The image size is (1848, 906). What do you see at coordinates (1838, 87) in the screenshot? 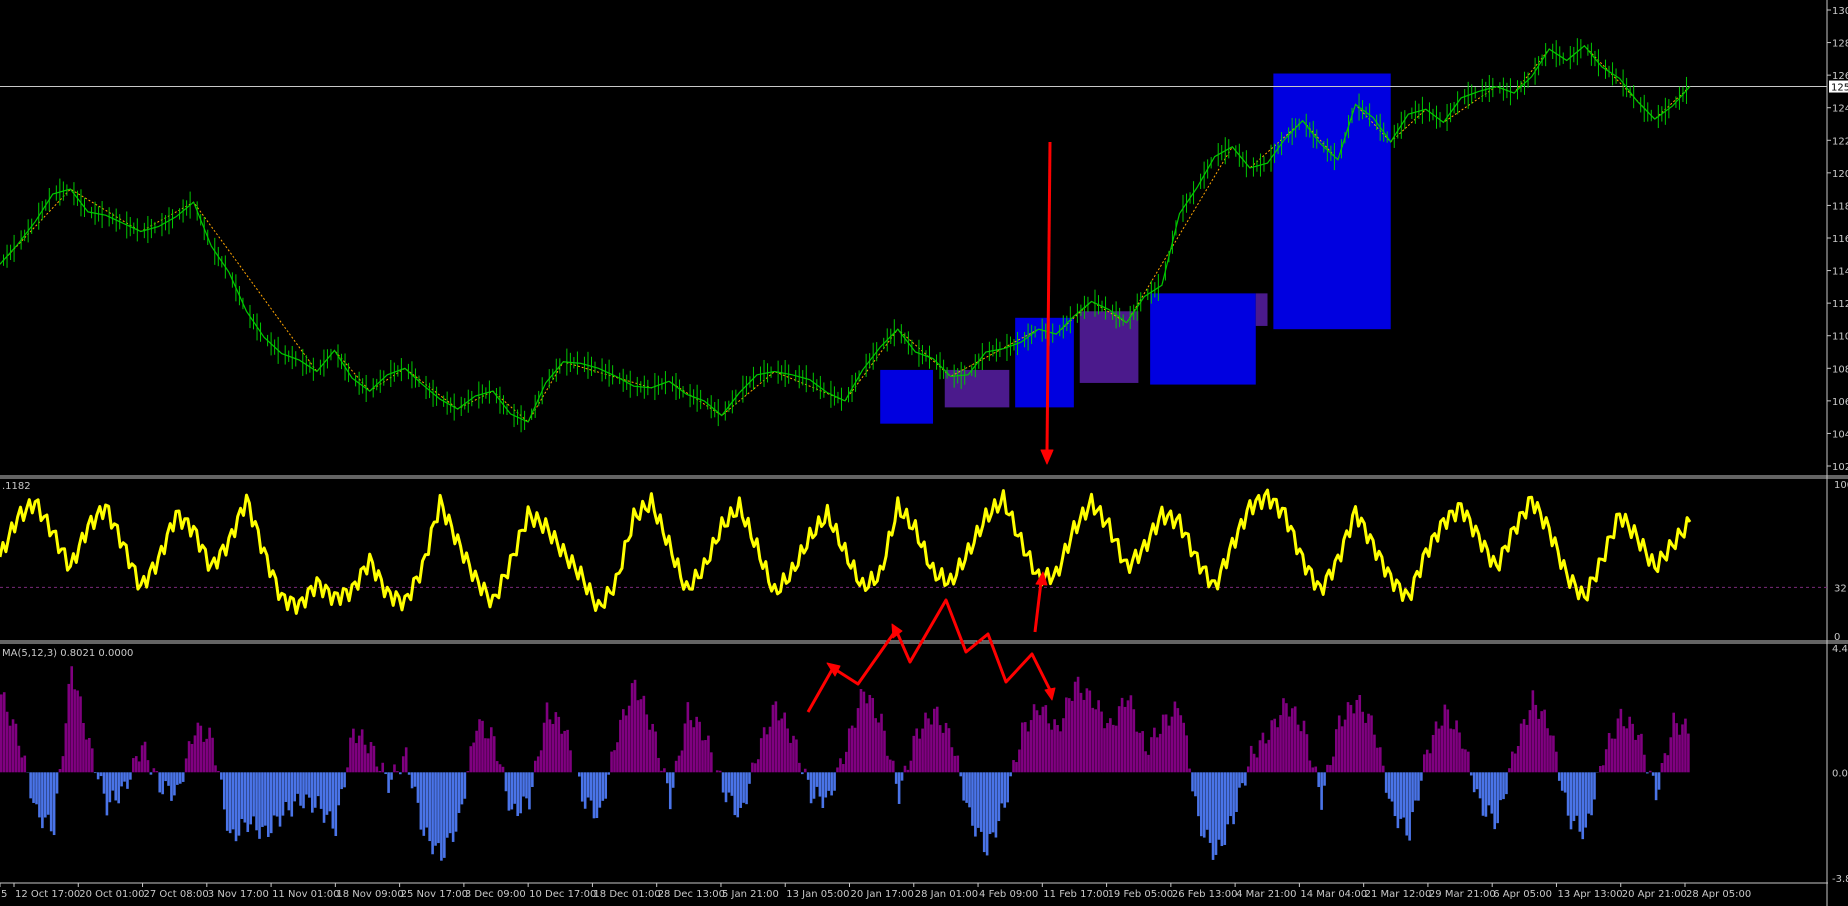
I see `current-price-tag: 125` at bounding box center [1838, 87].